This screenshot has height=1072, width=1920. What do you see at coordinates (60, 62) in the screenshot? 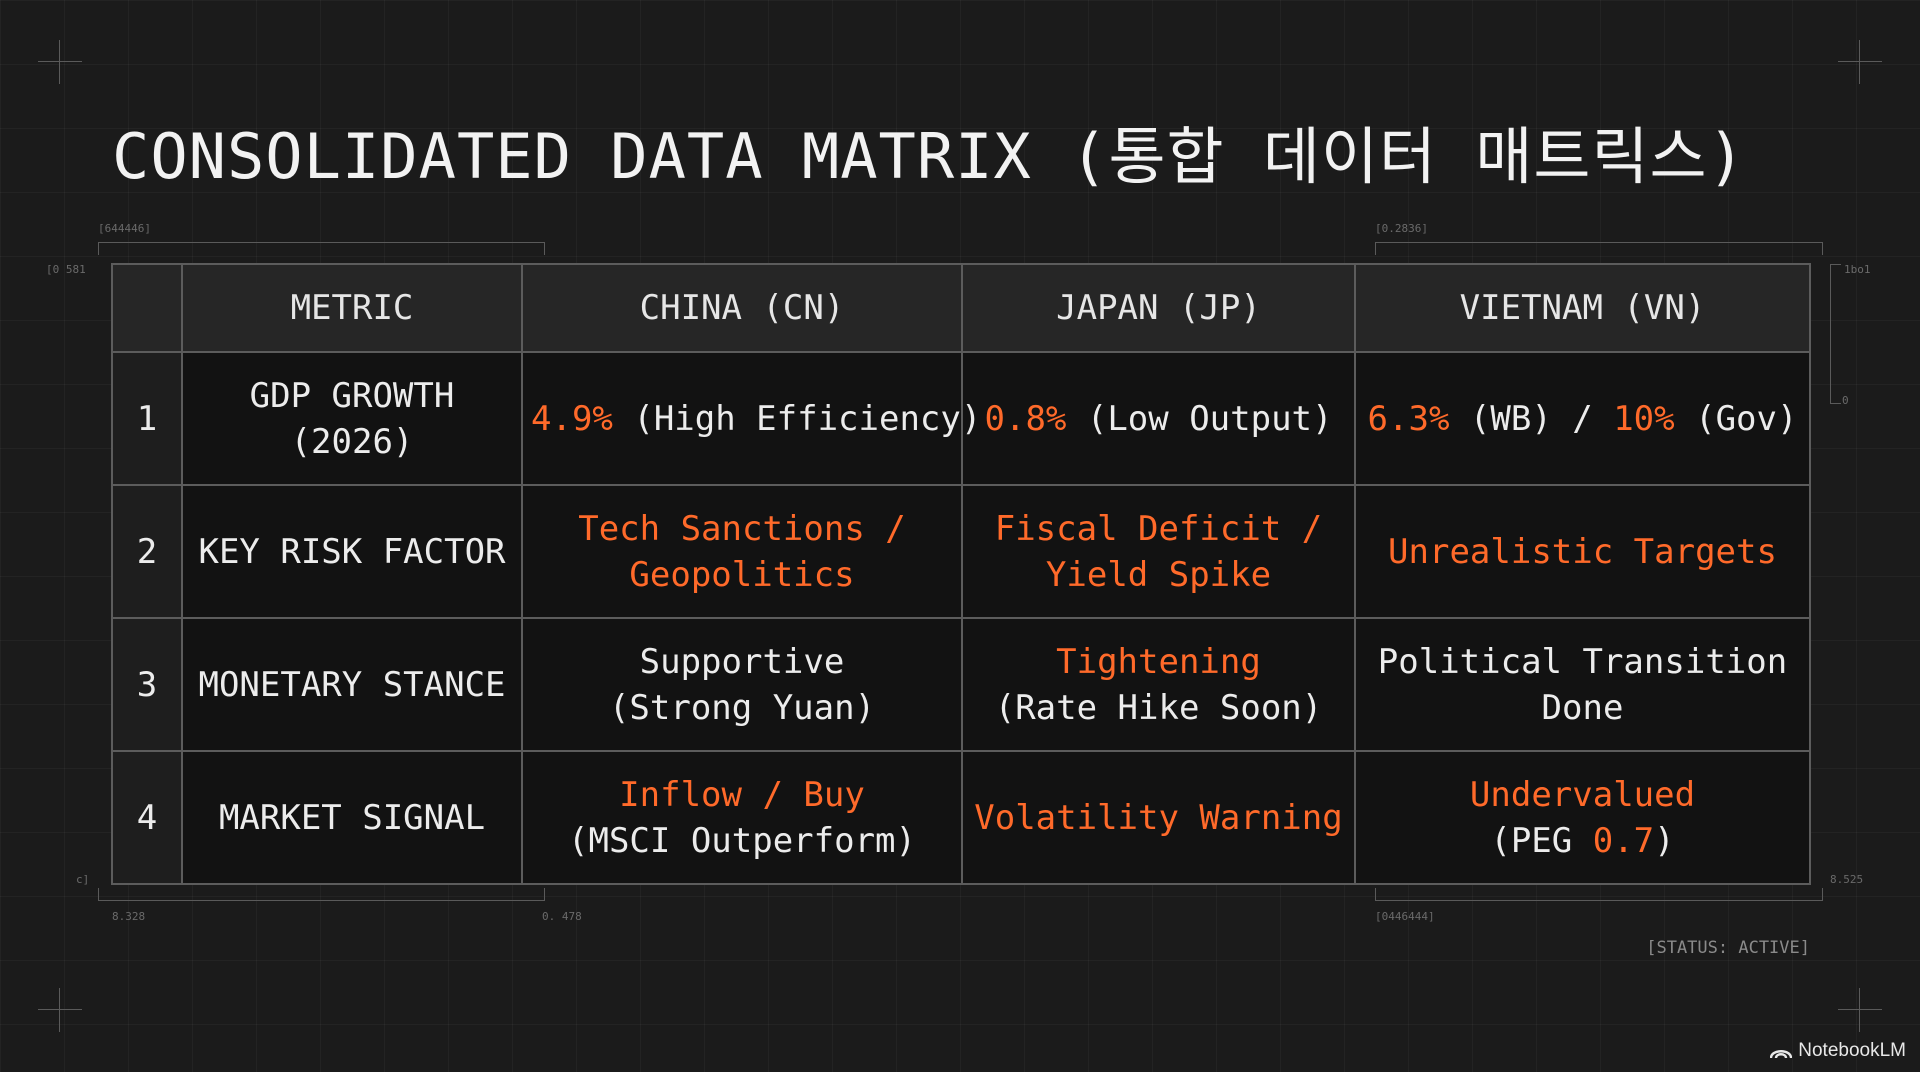
I see `crop-mark-top-left` at bounding box center [60, 62].